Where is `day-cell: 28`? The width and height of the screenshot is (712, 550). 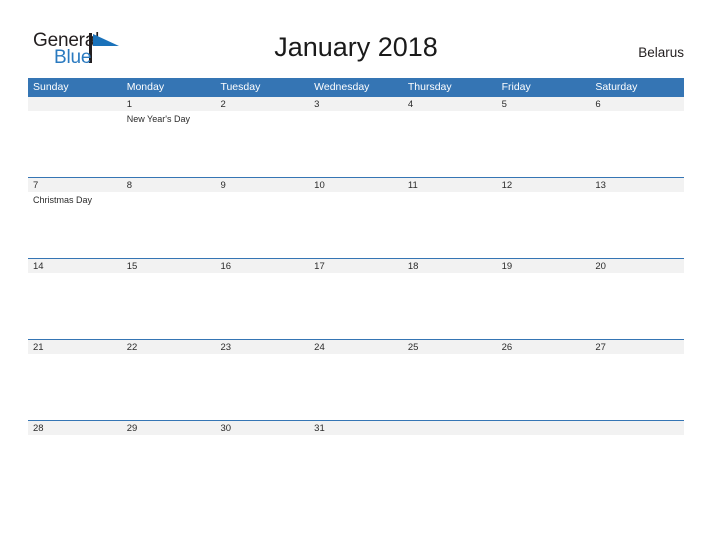 day-cell: 28 is located at coordinates (75, 434).